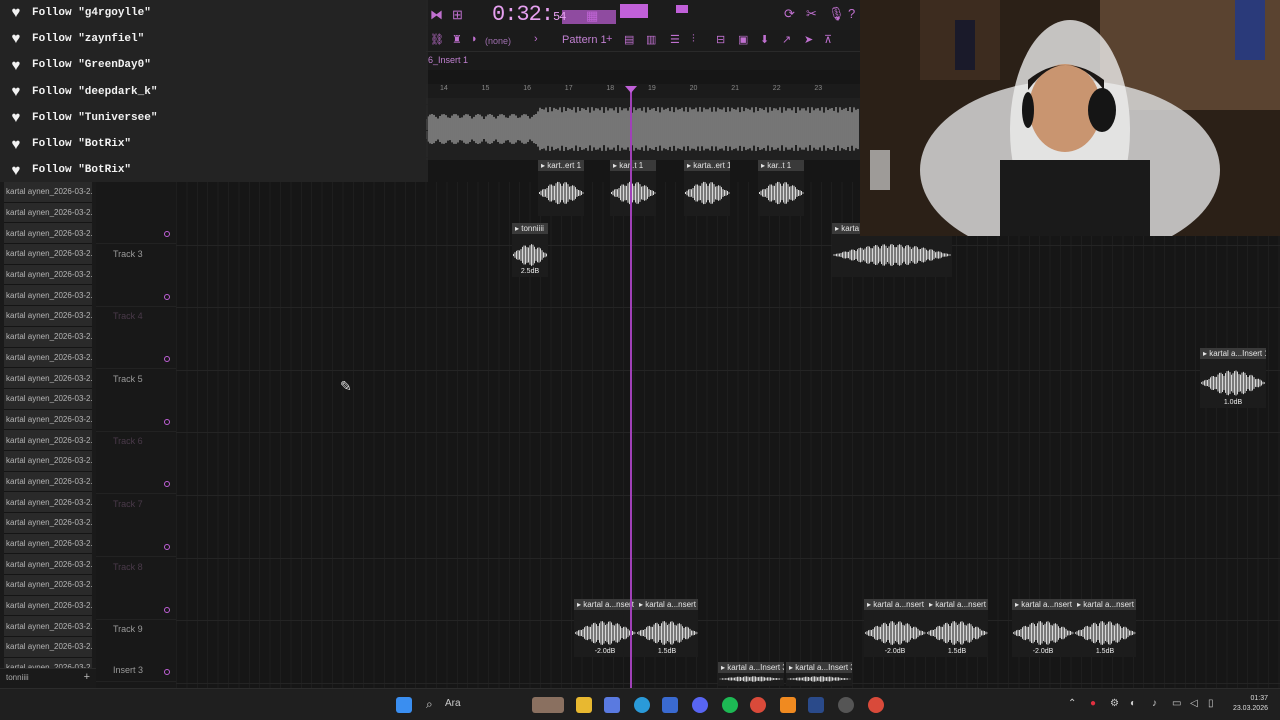 This screenshot has width=1280, height=720. I want to click on chrome-icon, so click(758, 705).